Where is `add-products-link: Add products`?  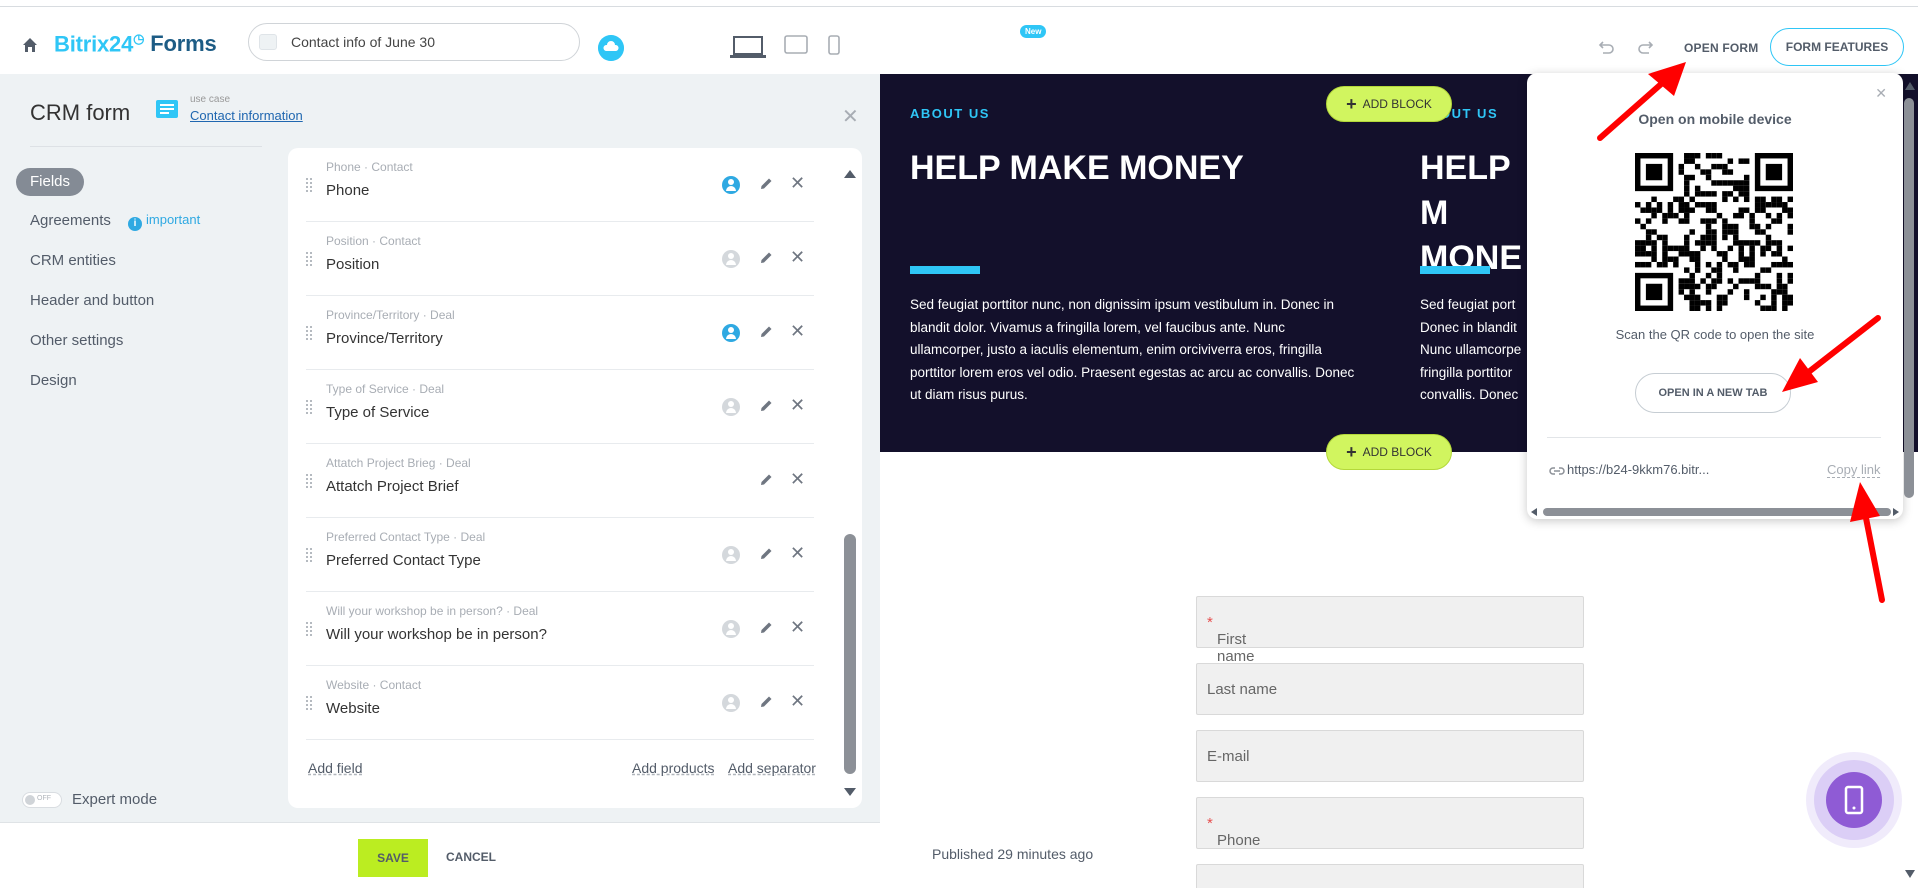
add-products-link: Add products is located at coordinates (673, 768).